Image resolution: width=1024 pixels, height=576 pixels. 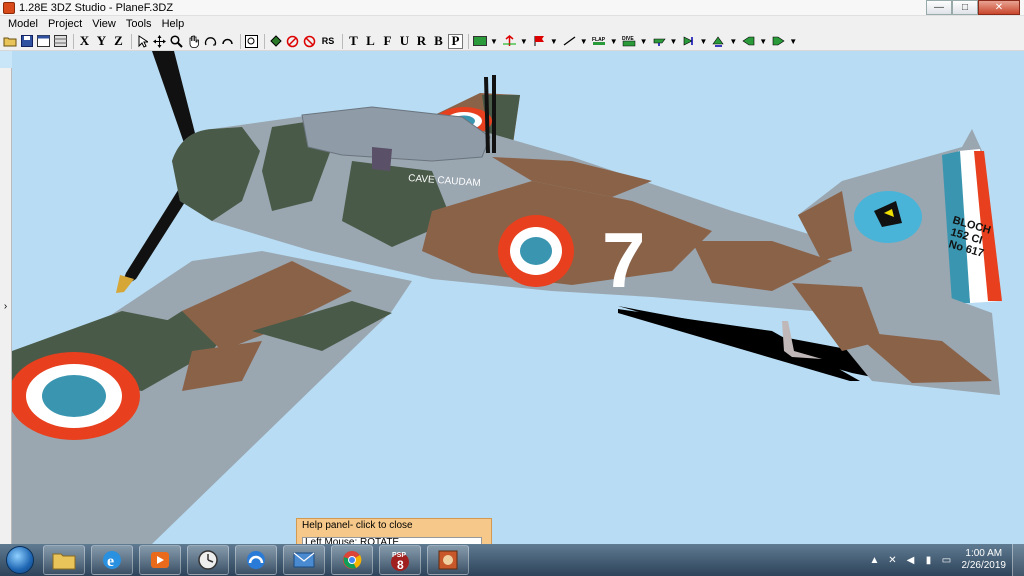 What do you see at coordinates (43, 41) in the screenshot?
I see `window-icon` at bounding box center [43, 41].